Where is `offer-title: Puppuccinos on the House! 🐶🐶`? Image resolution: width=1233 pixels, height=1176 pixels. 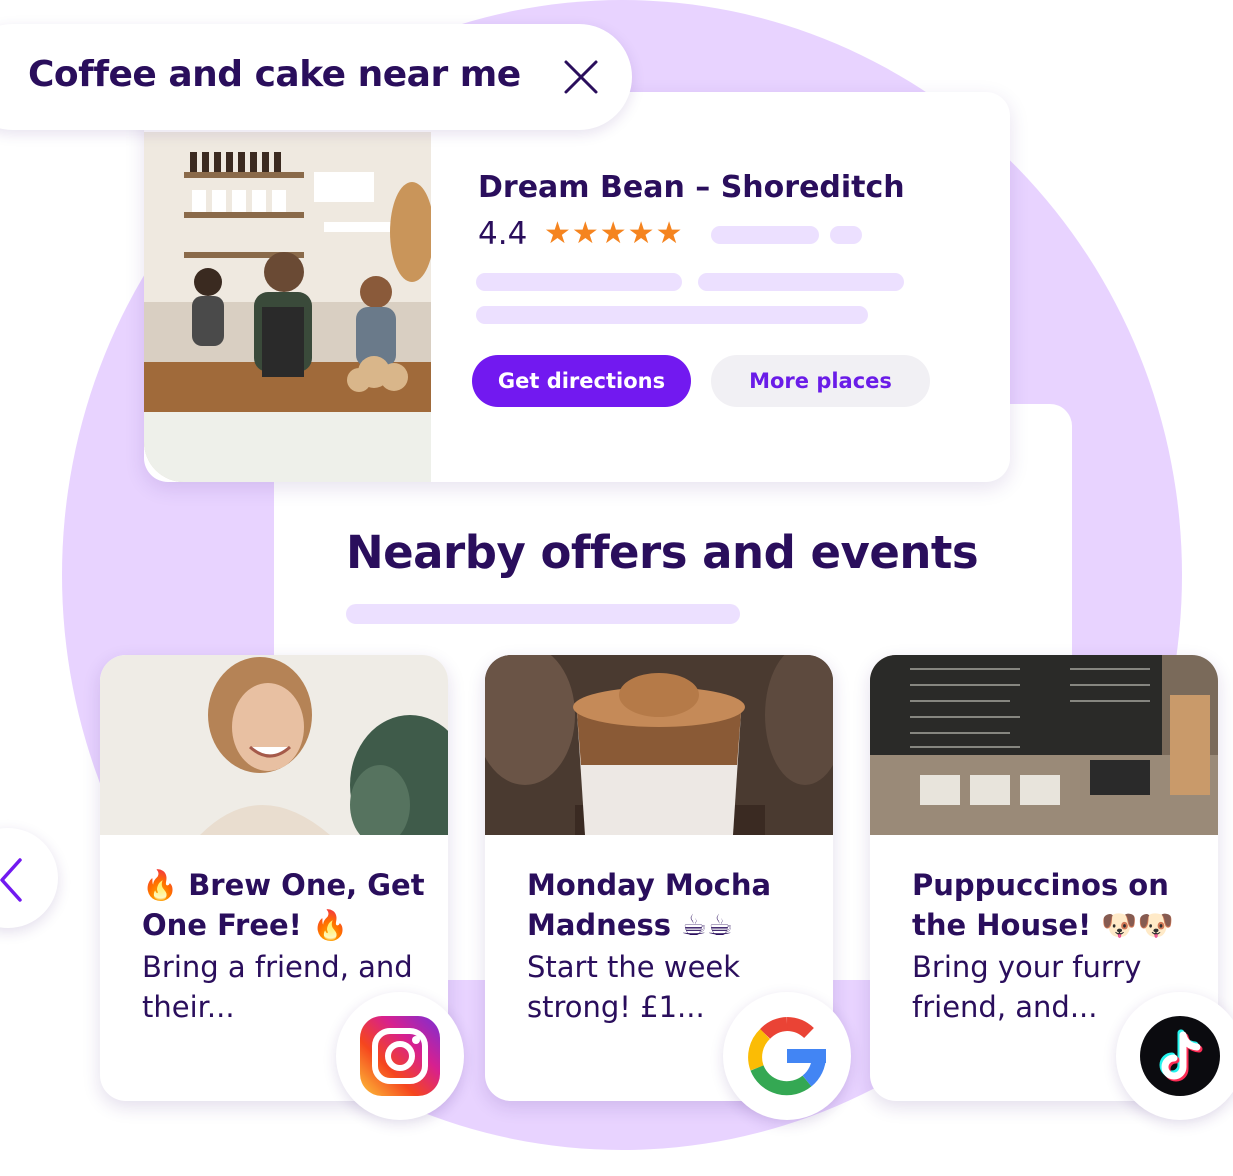 offer-title: Puppuccinos on the House! 🐶🐶 is located at coordinates (1043, 905).